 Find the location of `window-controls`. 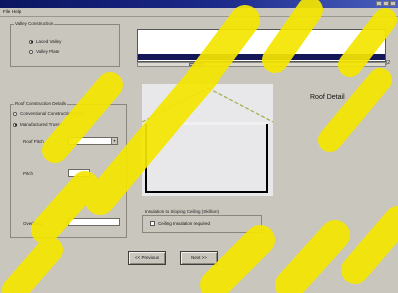

window-controls is located at coordinates (386, 3).